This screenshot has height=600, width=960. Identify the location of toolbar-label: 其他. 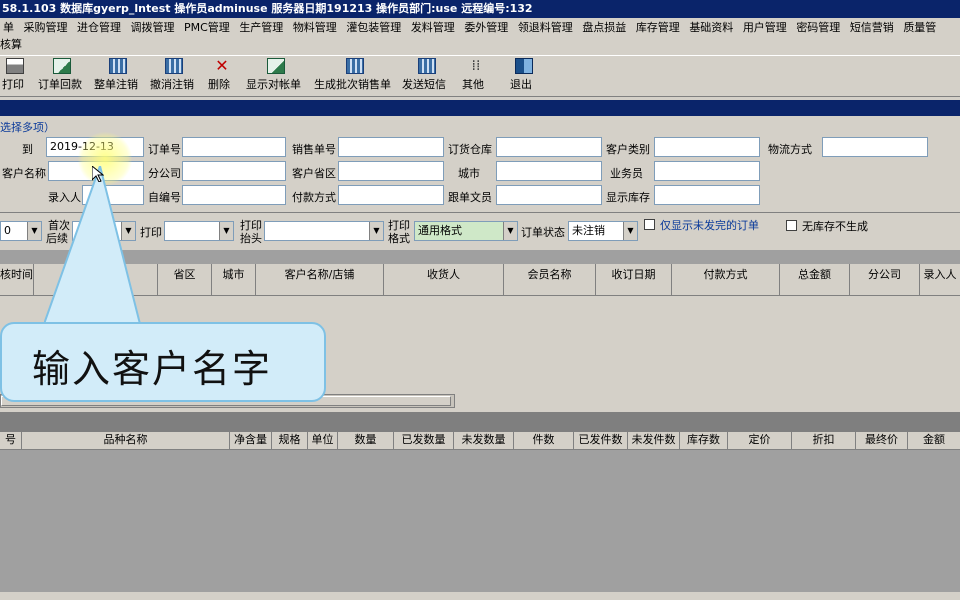
(473, 84).